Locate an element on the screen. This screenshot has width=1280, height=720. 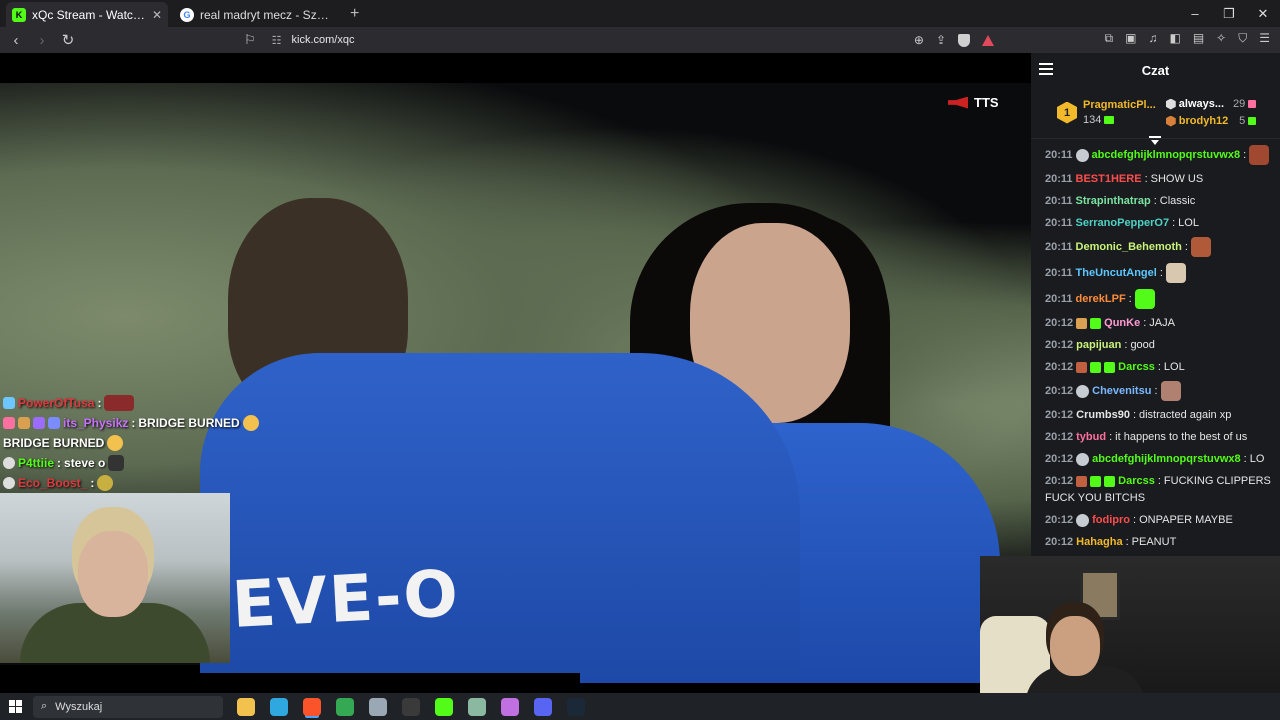
zoom-icon: ⊕ is located at coordinates (919, 40).